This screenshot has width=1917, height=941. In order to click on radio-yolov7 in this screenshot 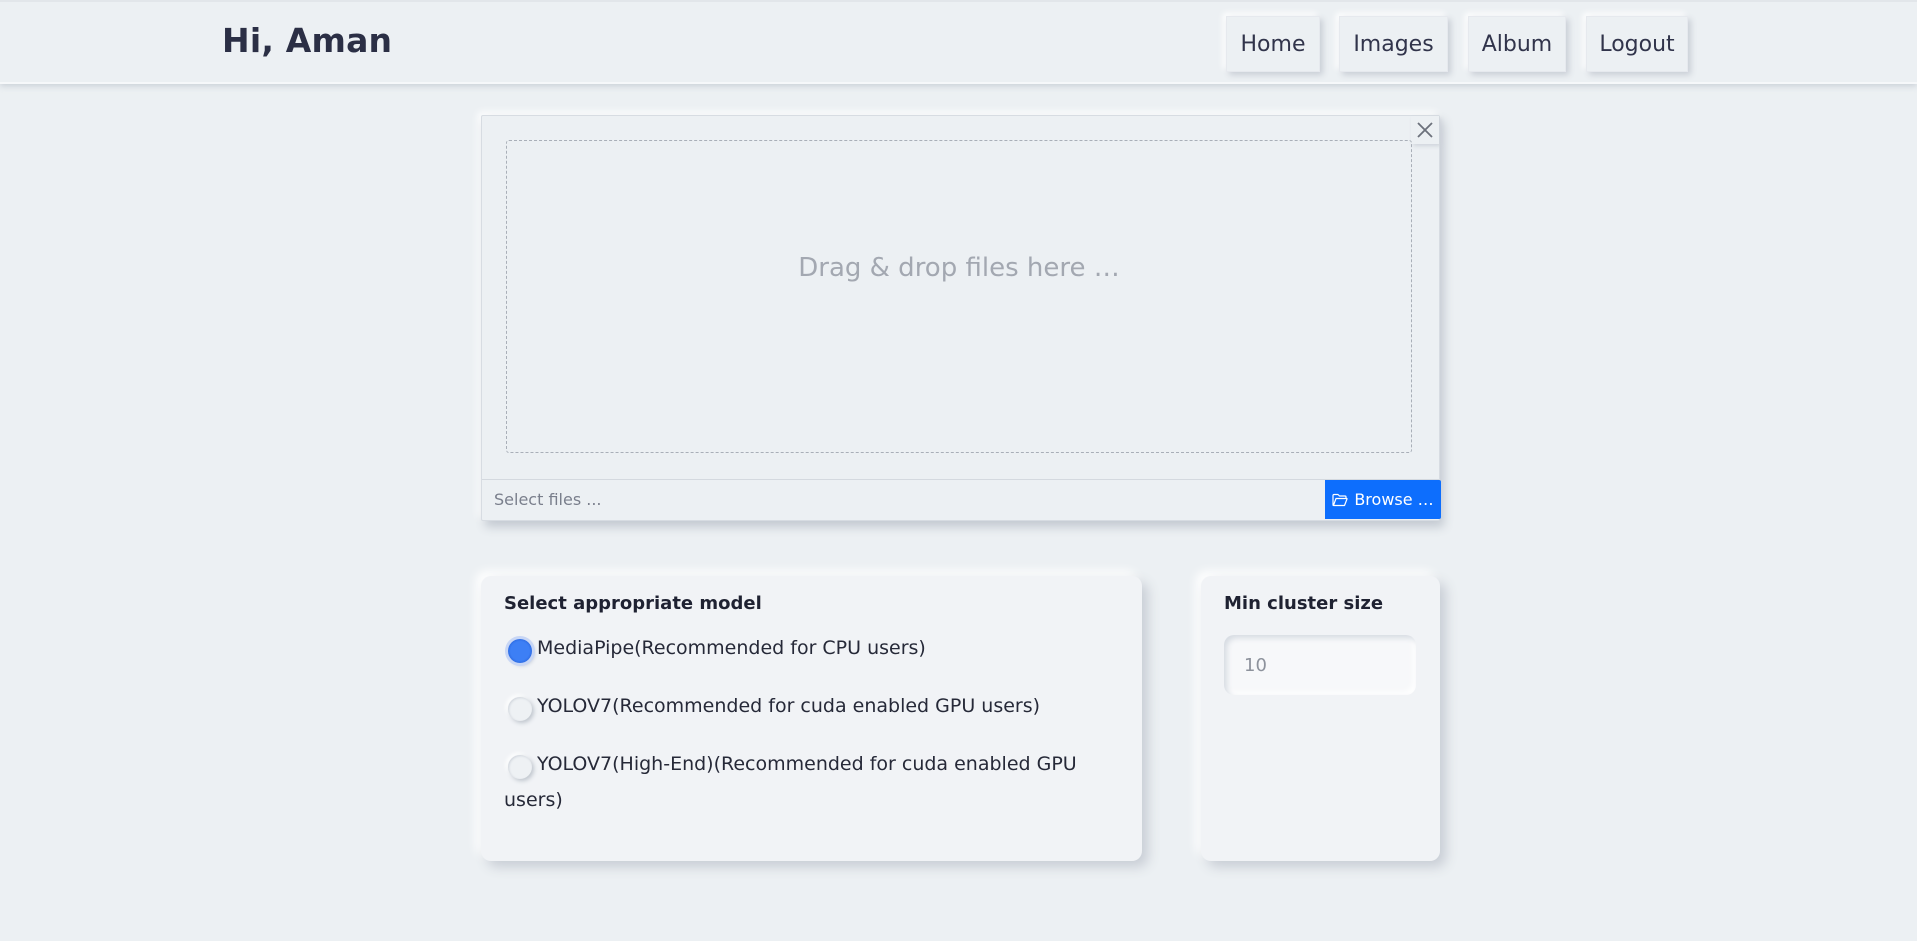, I will do `click(520, 709)`.